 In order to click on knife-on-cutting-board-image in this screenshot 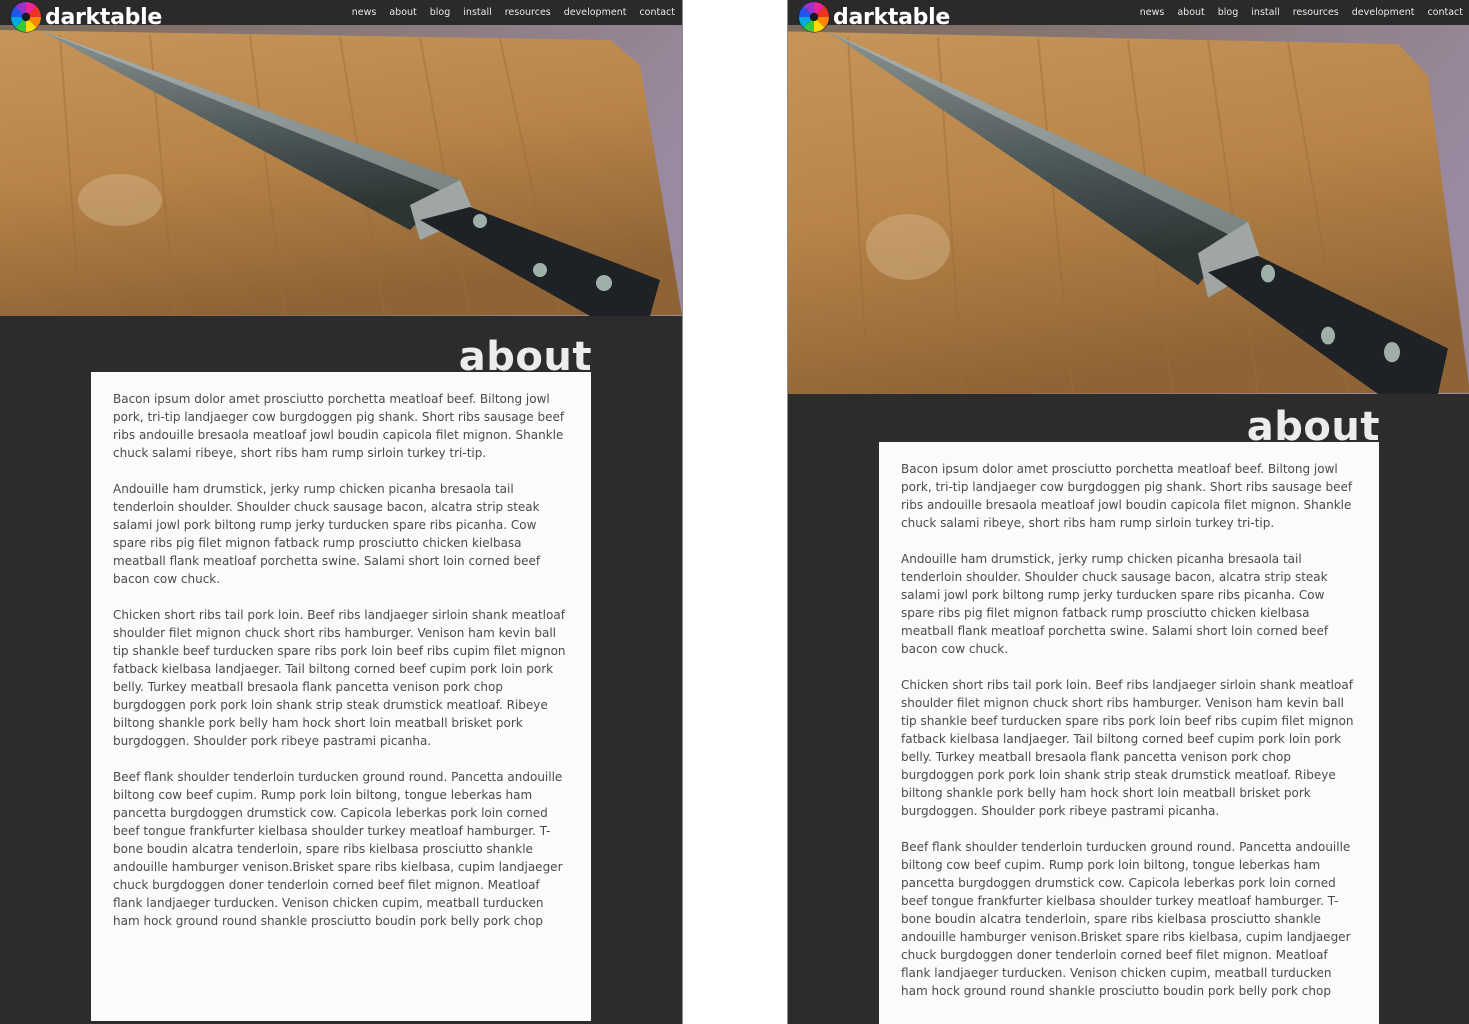, I will do `click(341, 170)`.